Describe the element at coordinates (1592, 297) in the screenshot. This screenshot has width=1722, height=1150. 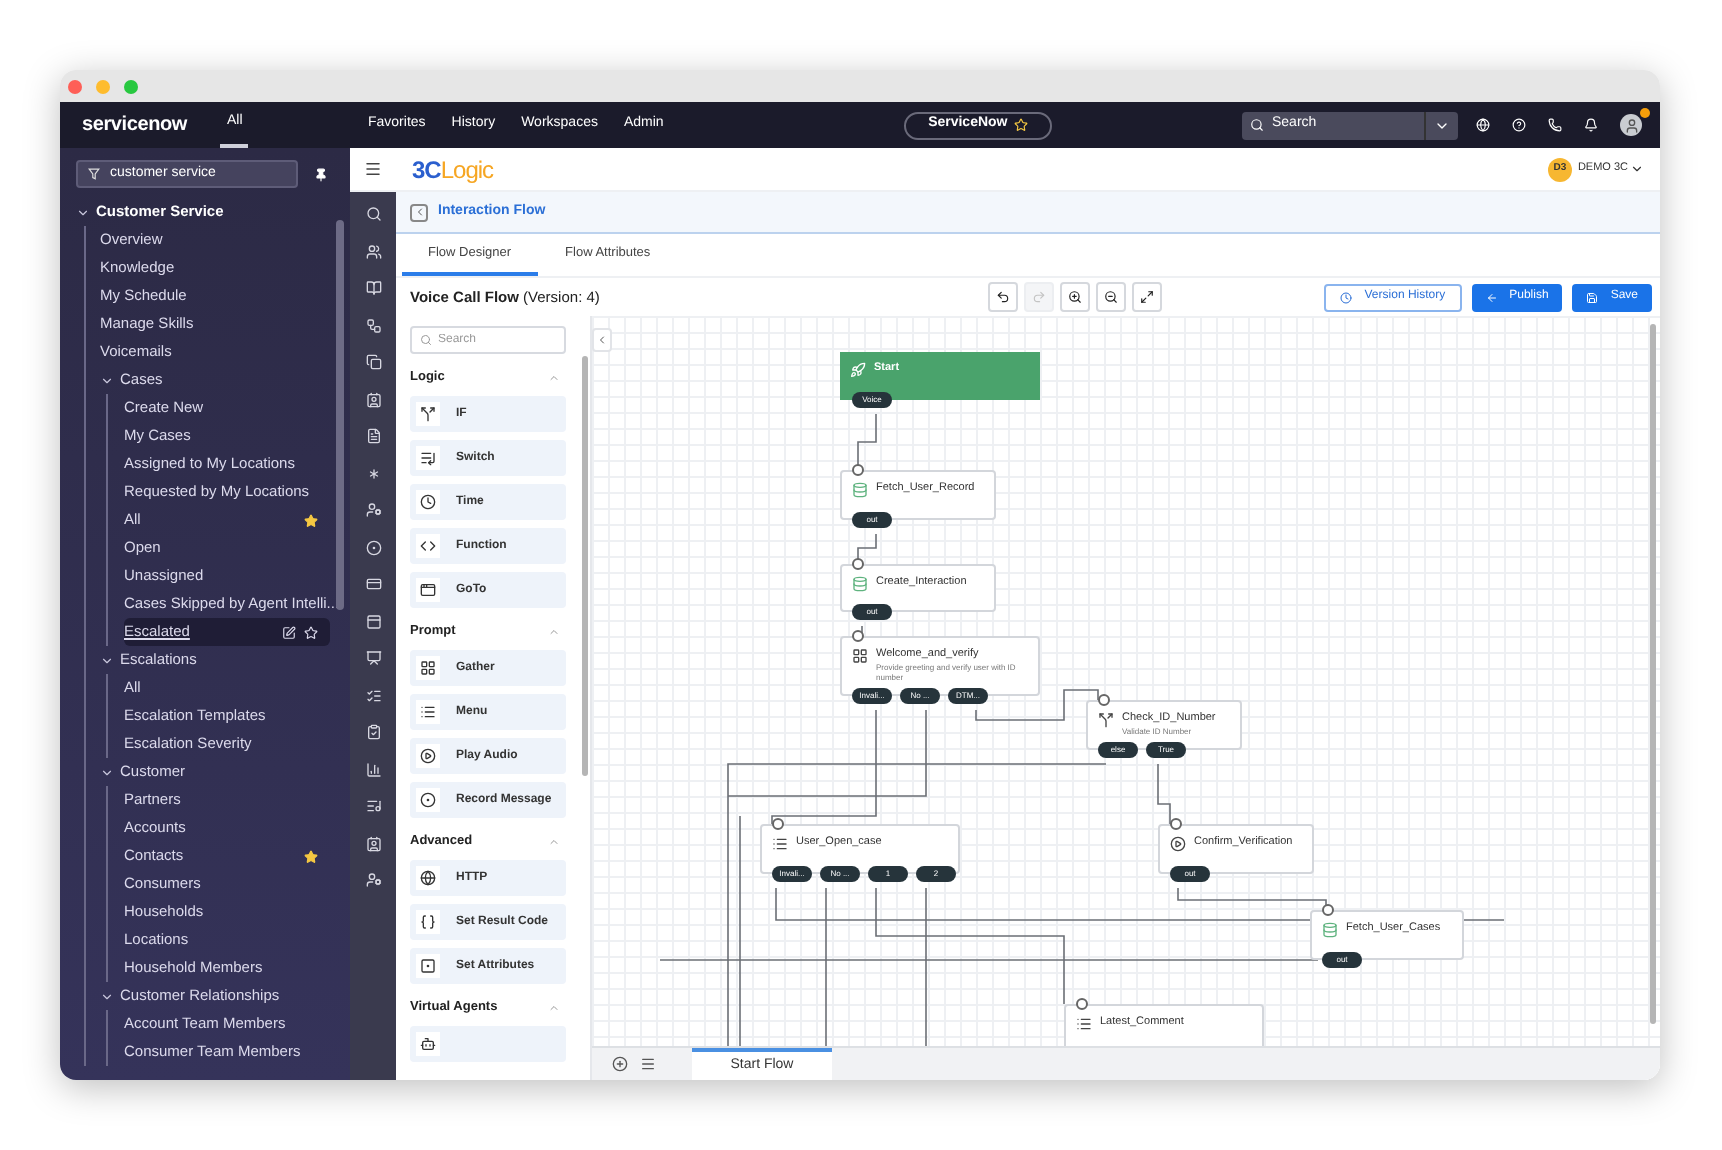
I see `save-icon` at that location.